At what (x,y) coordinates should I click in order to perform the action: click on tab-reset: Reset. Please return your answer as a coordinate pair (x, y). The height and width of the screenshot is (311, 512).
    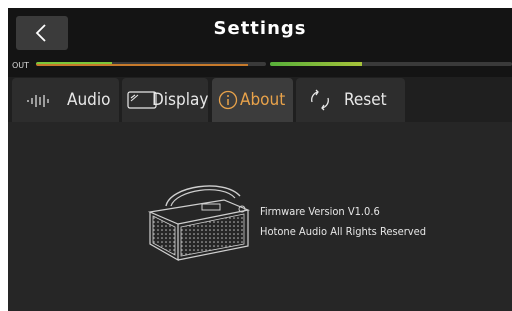
    Looking at the image, I should click on (350, 100).